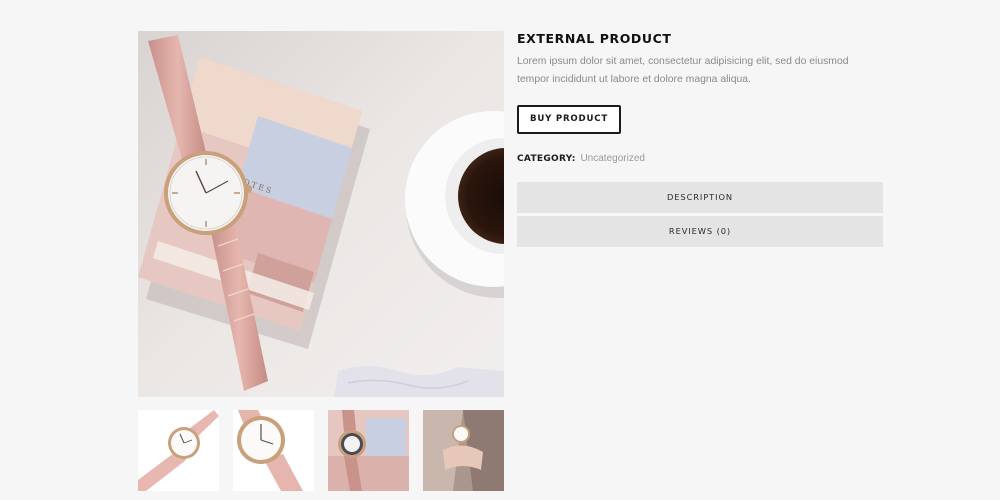 This screenshot has width=1000, height=500. I want to click on category-label: CATEGORY:, so click(546, 159).